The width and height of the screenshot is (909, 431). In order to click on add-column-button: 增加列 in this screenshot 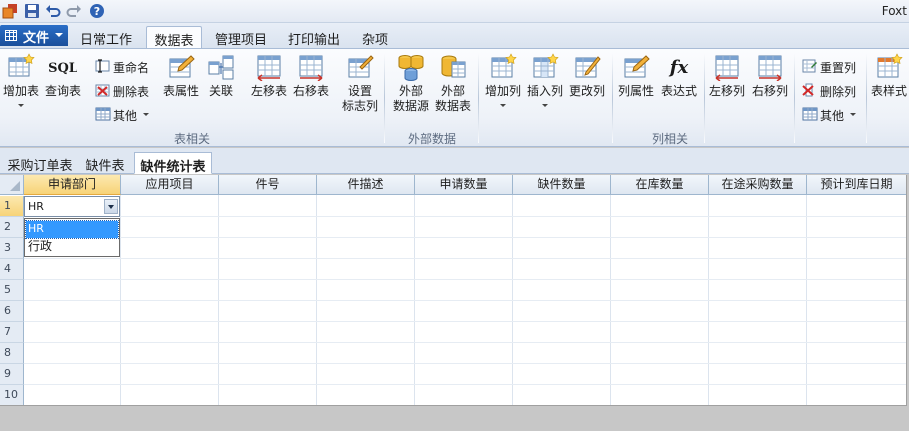, I will do `click(503, 80)`.